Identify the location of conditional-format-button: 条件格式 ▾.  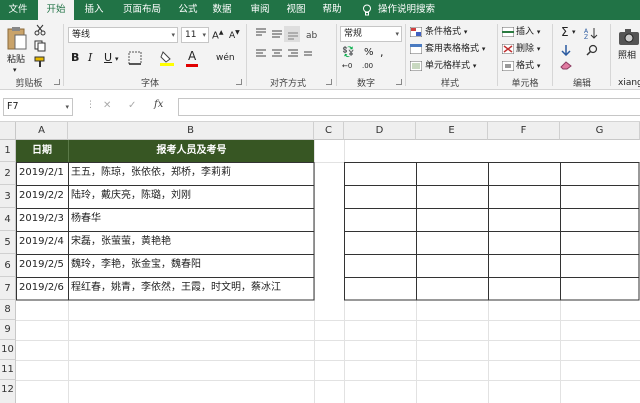
(446, 32).